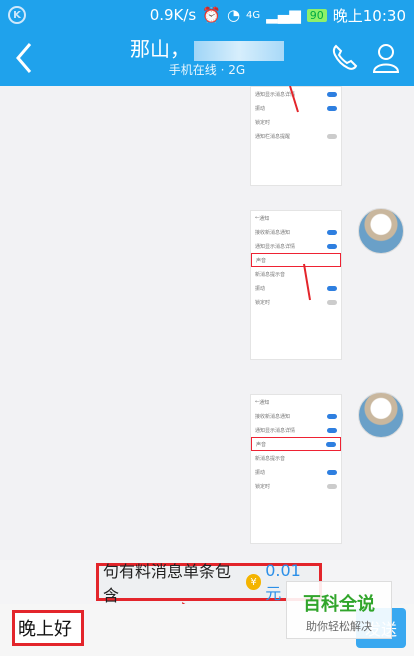 This screenshot has height=656, width=414. I want to click on person-icon, so click(386, 58).